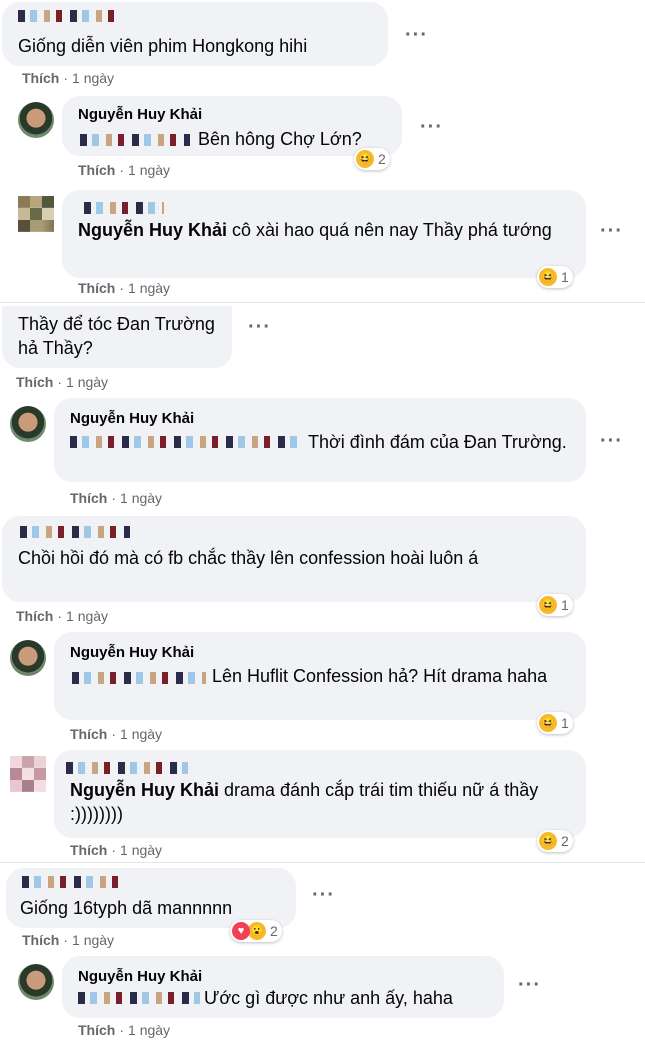  Describe the element at coordinates (437, 442) in the screenshot. I see `comment-text: Thời đình đám của Đan Trường.` at that location.